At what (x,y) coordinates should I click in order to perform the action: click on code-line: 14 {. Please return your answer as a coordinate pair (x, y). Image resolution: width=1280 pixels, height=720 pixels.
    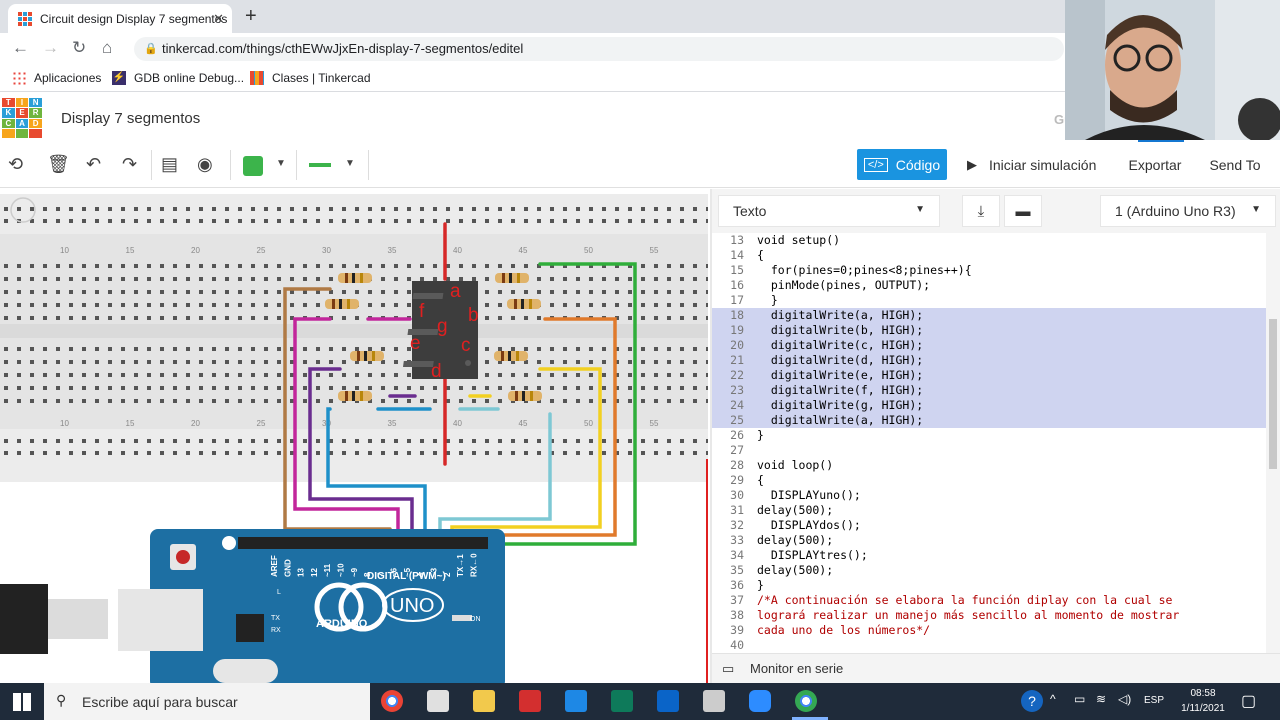
    Looking at the image, I should click on (990, 255).